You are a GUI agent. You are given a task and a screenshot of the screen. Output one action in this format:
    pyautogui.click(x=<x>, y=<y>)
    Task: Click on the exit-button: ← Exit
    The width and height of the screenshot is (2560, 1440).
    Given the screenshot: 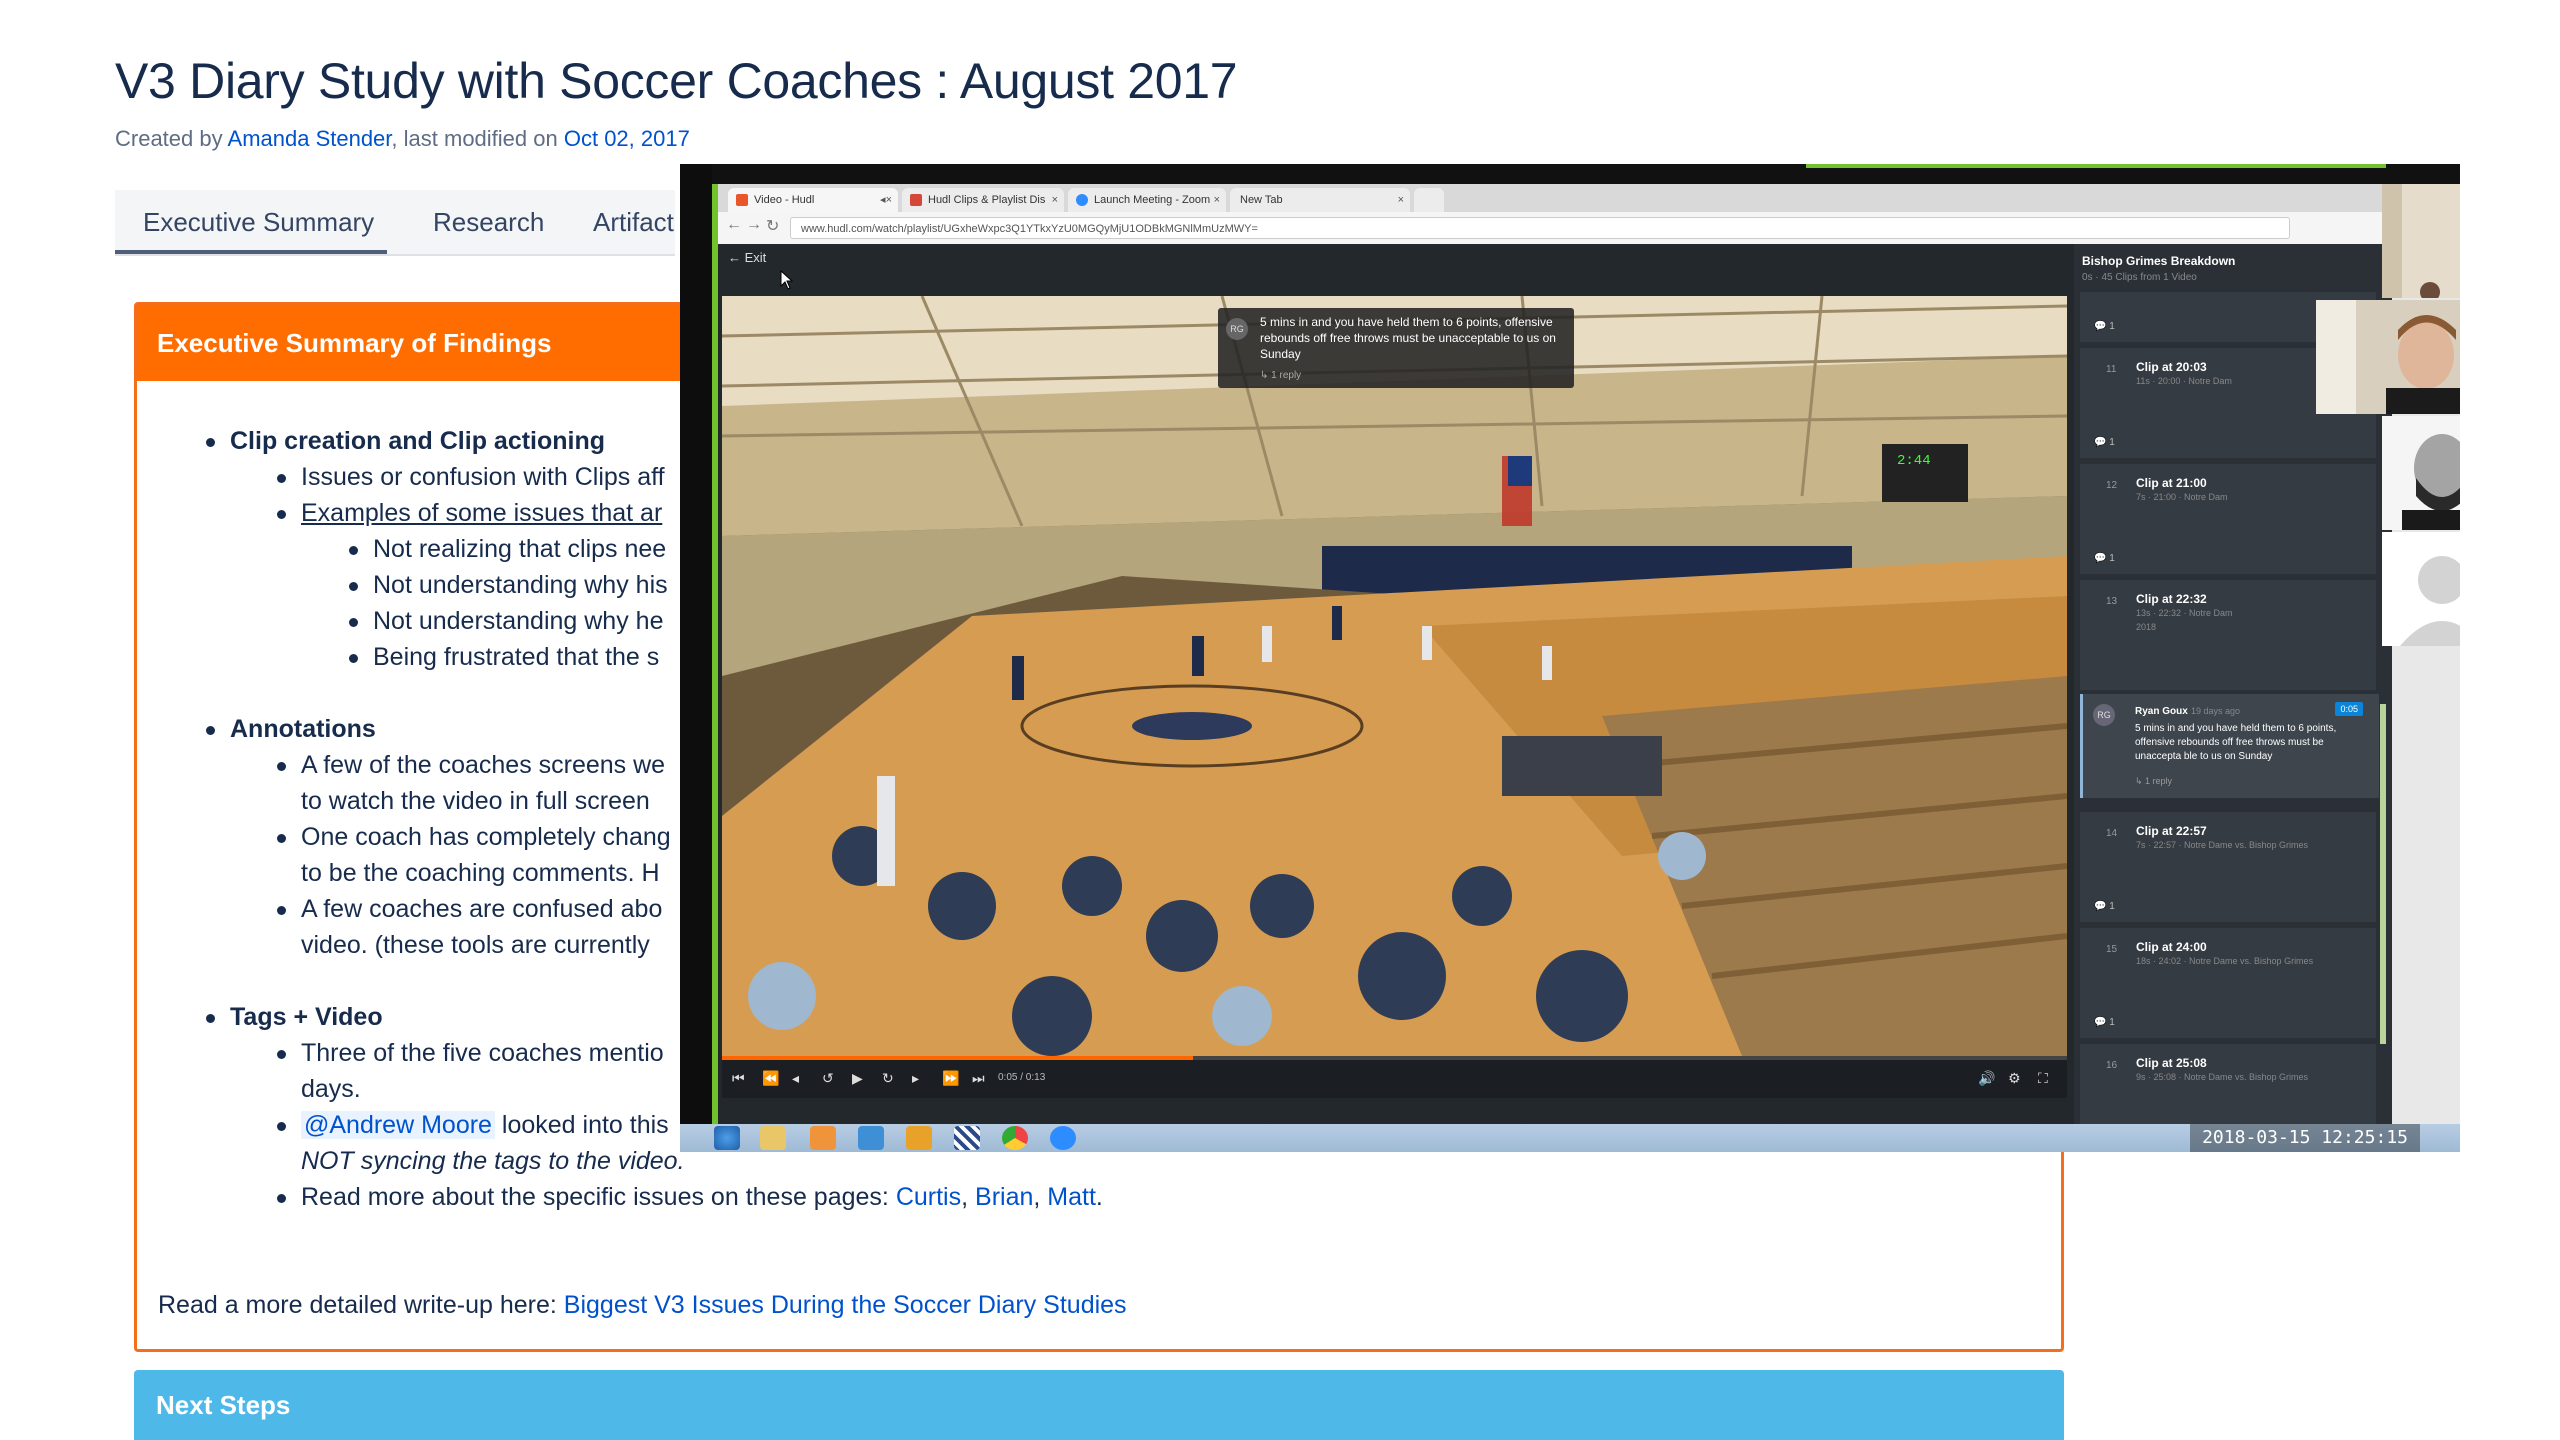 What is the action you would take?
    pyautogui.click(x=747, y=257)
    